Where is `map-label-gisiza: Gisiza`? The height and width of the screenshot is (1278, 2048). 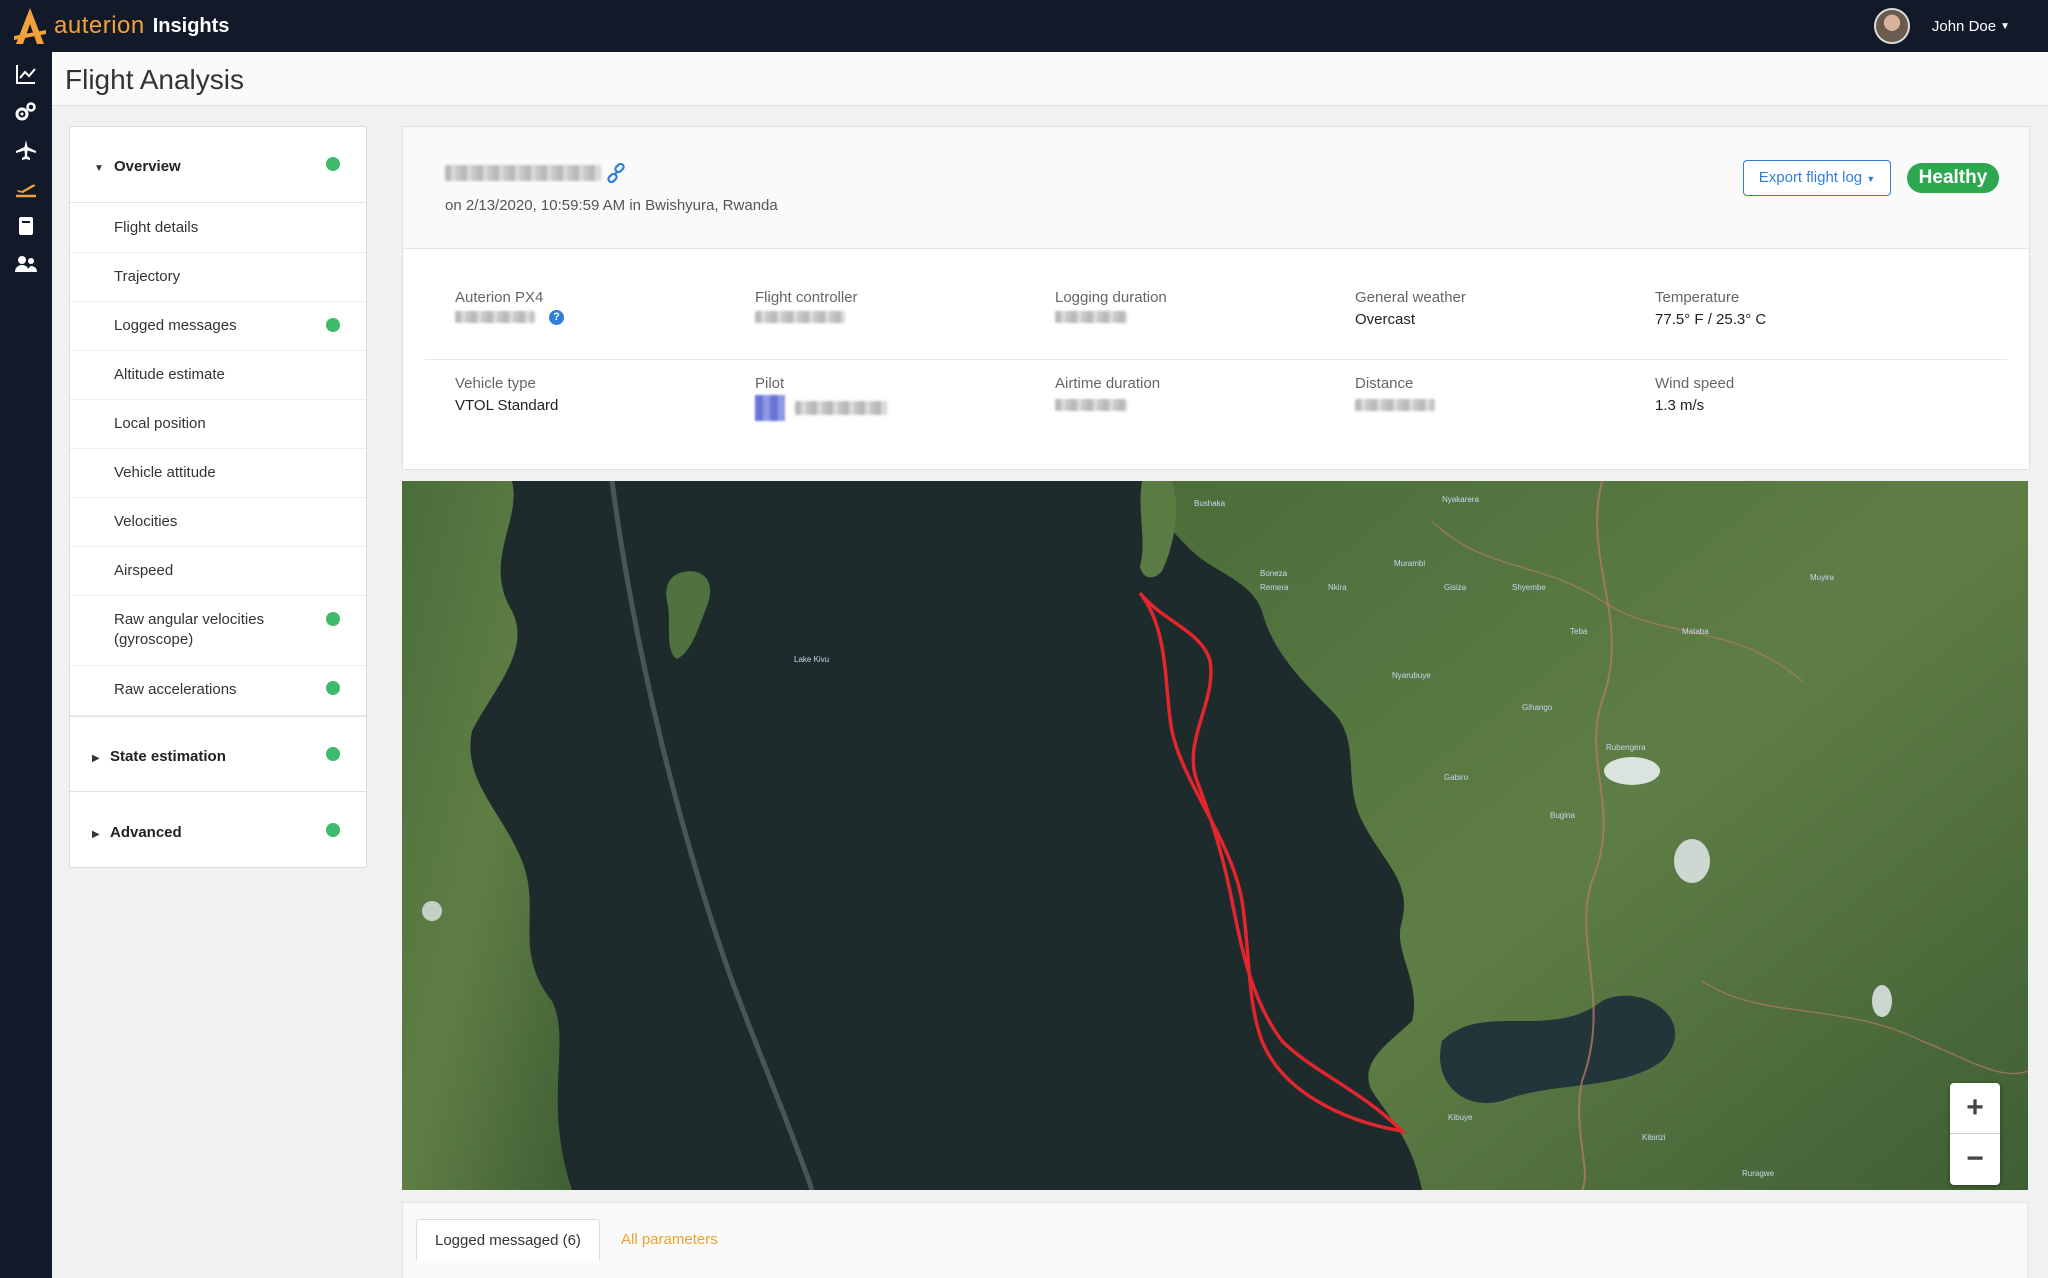 map-label-gisiza: Gisiza is located at coordinates (1455, 587).